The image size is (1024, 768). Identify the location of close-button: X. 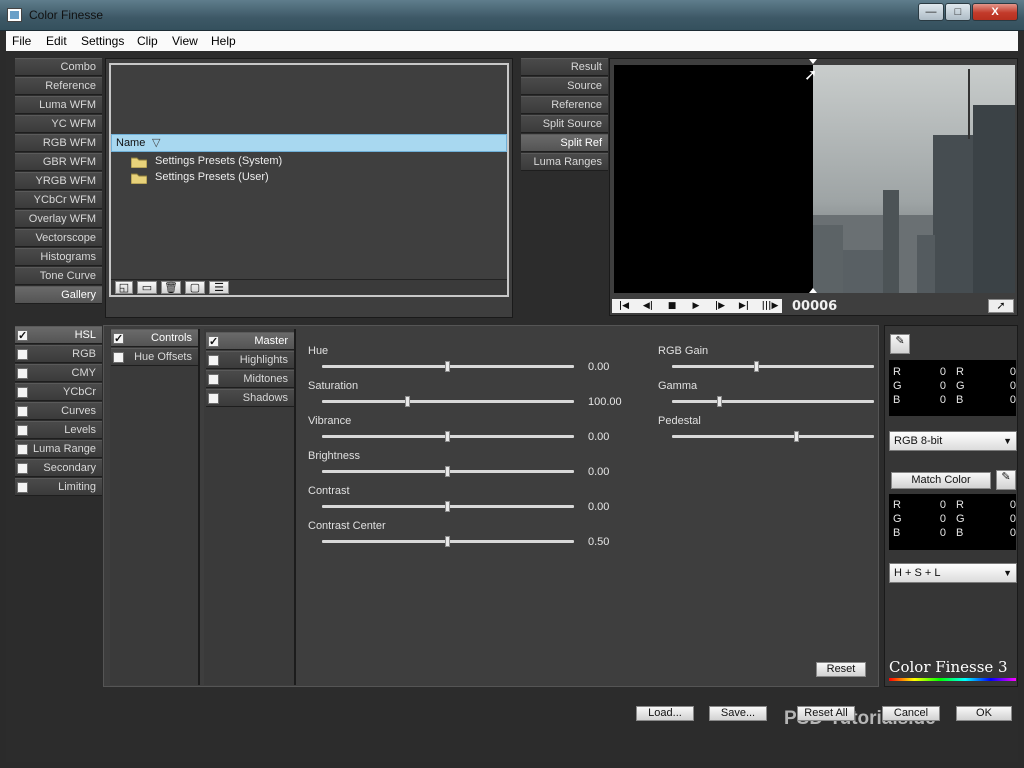
(995, 12).